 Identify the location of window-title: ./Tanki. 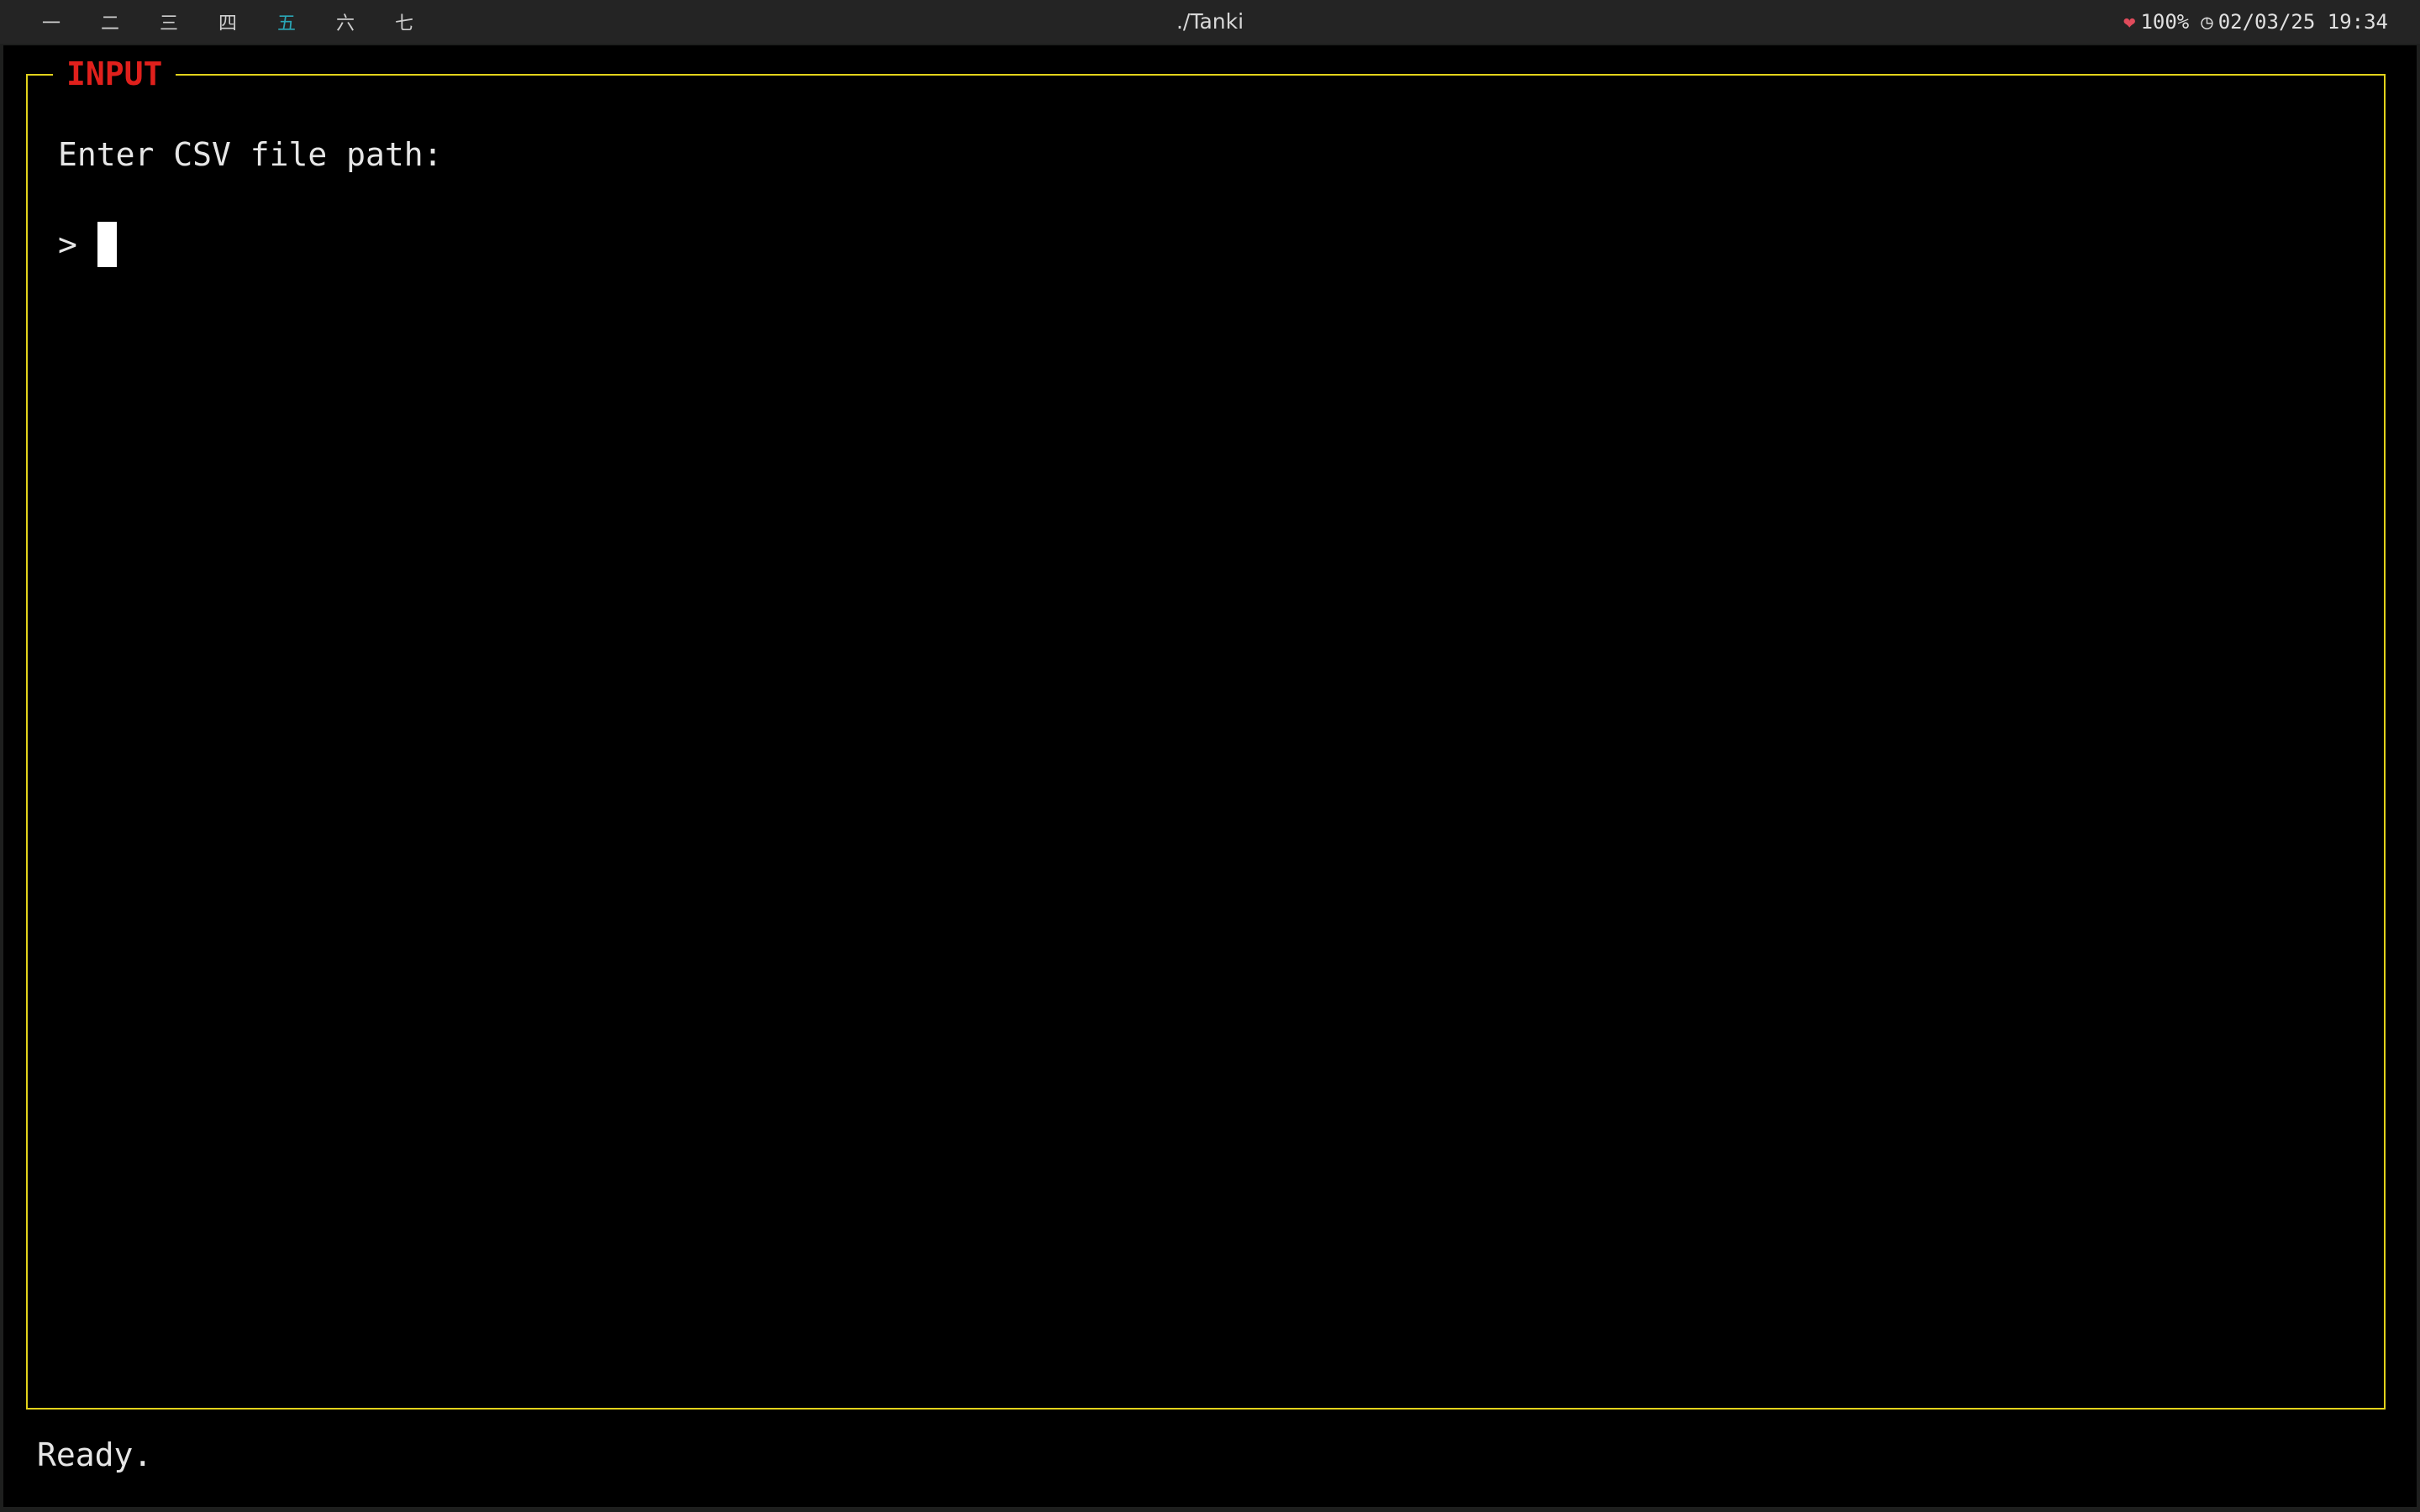
(1210, 21).